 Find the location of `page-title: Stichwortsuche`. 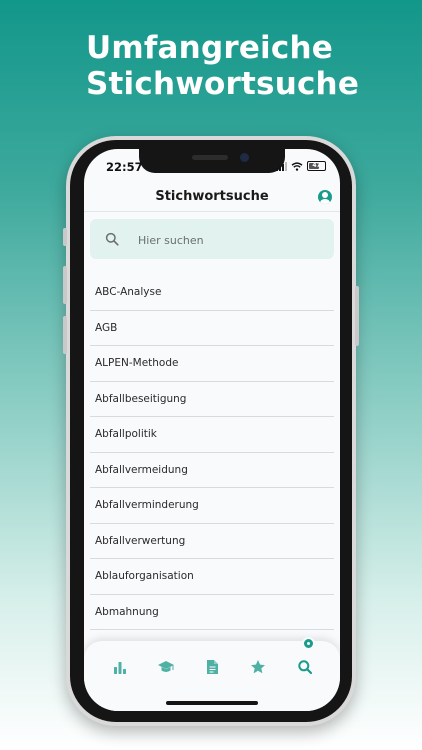

page-title: Stichwortsuche is located at coordinates (212, 196).